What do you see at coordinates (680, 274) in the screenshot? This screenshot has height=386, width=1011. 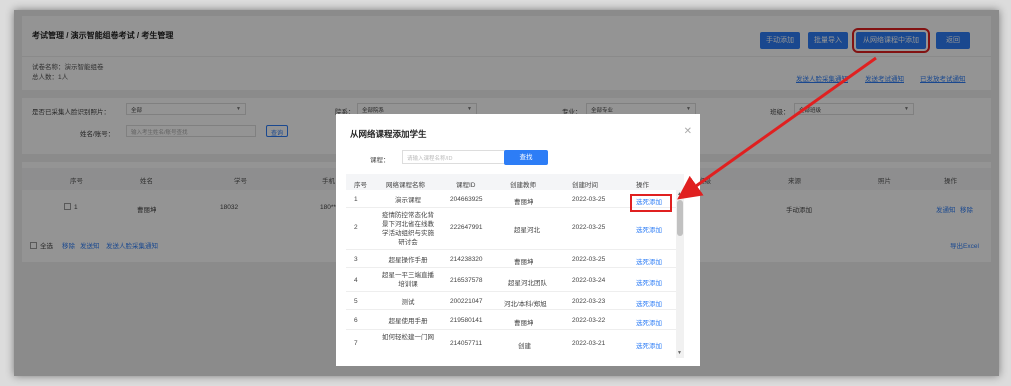 I see `course-table-scrollbar: ▲ ▼` at bounding box center [680, 274].